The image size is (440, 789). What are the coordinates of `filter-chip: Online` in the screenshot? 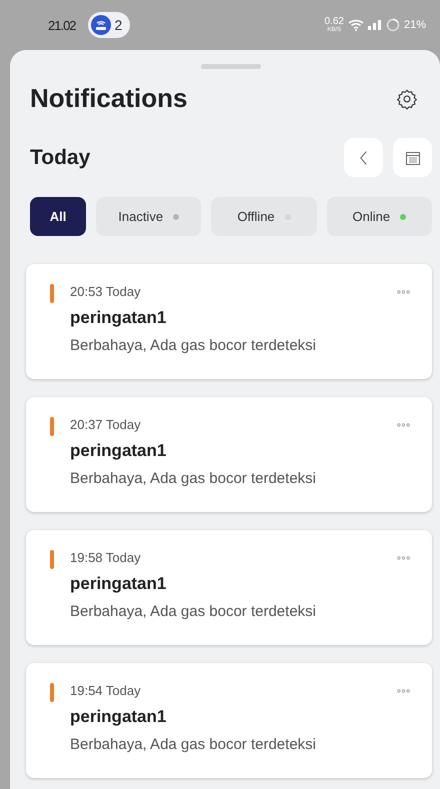 It's located at (379, 216).